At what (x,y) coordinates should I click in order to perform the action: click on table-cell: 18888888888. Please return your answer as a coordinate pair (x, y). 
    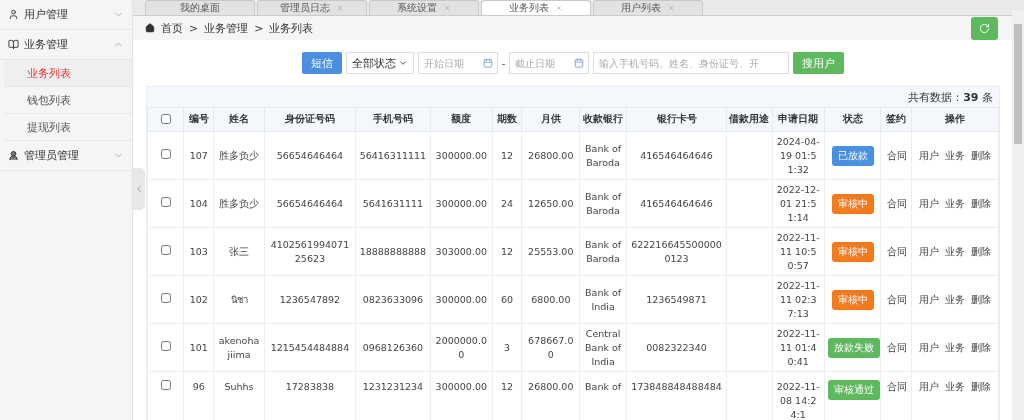
    Looking at the image, I should click on (393, 251).